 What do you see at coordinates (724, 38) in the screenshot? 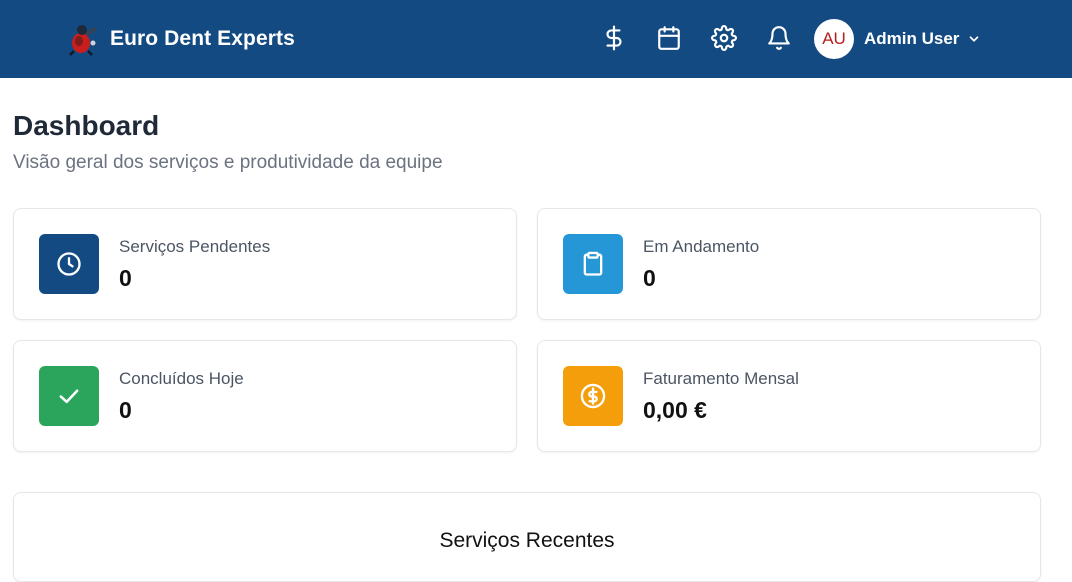
I see `gear-icon` at bounding box center [724, 38].